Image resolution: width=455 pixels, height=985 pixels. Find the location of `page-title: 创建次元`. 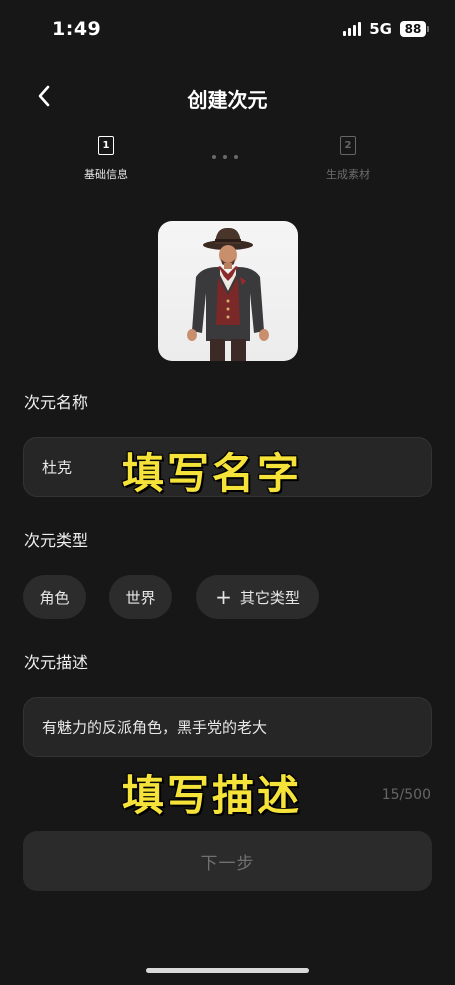

page-title: 创建次元 is located at coordinates (227, 100).